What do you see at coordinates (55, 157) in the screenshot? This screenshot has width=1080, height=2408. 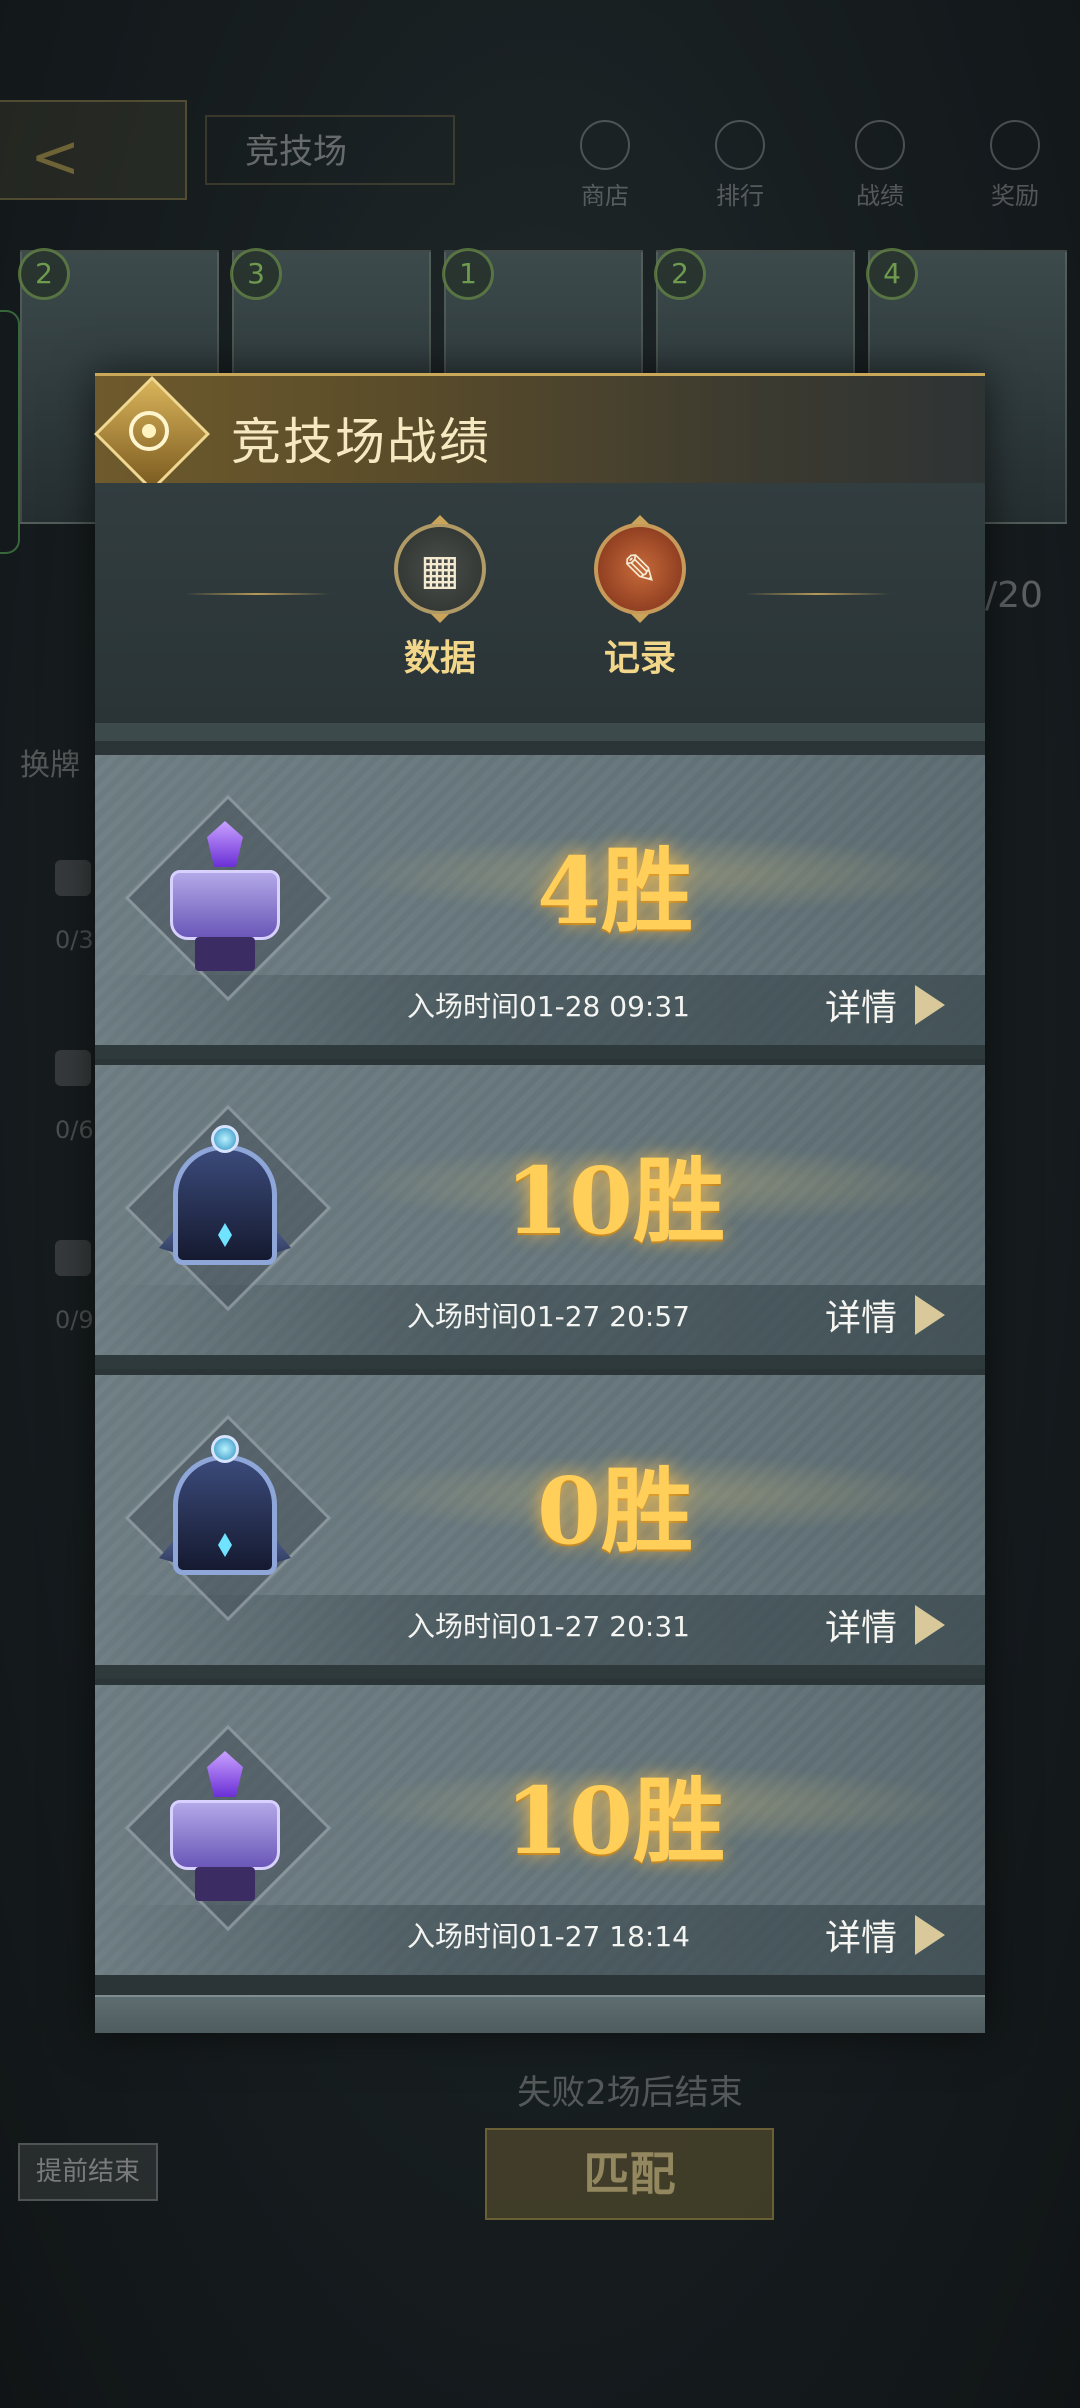 I see `back-arrow-icon: <` at bounding box center [55, 157].